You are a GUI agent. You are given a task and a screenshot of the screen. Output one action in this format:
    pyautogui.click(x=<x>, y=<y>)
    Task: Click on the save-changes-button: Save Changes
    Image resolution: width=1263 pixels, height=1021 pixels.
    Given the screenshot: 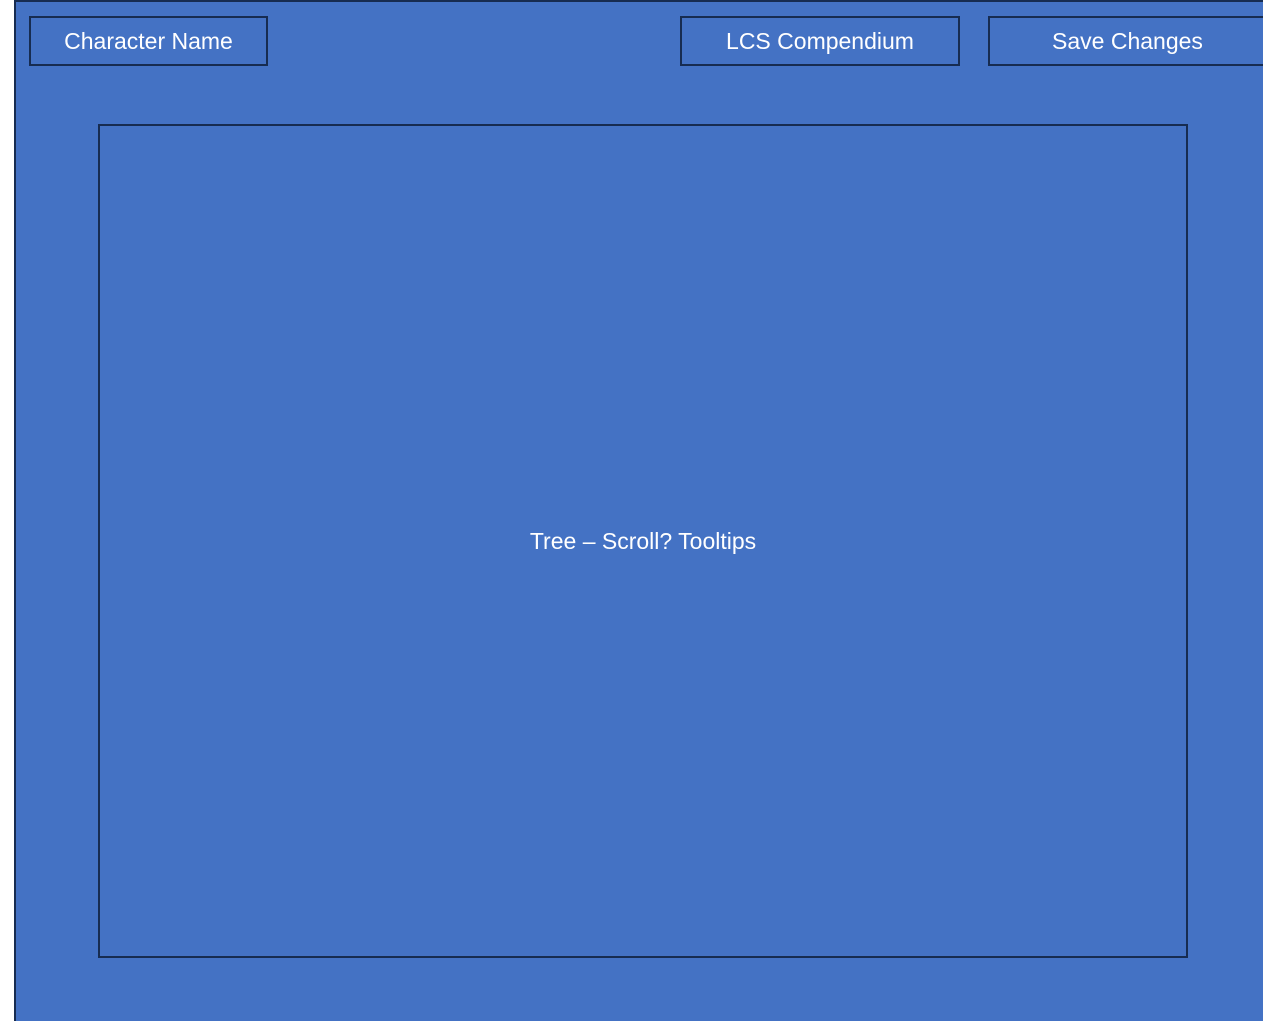 What is the action you would take?
    pyautogui.click(x=1125, y=41)
    